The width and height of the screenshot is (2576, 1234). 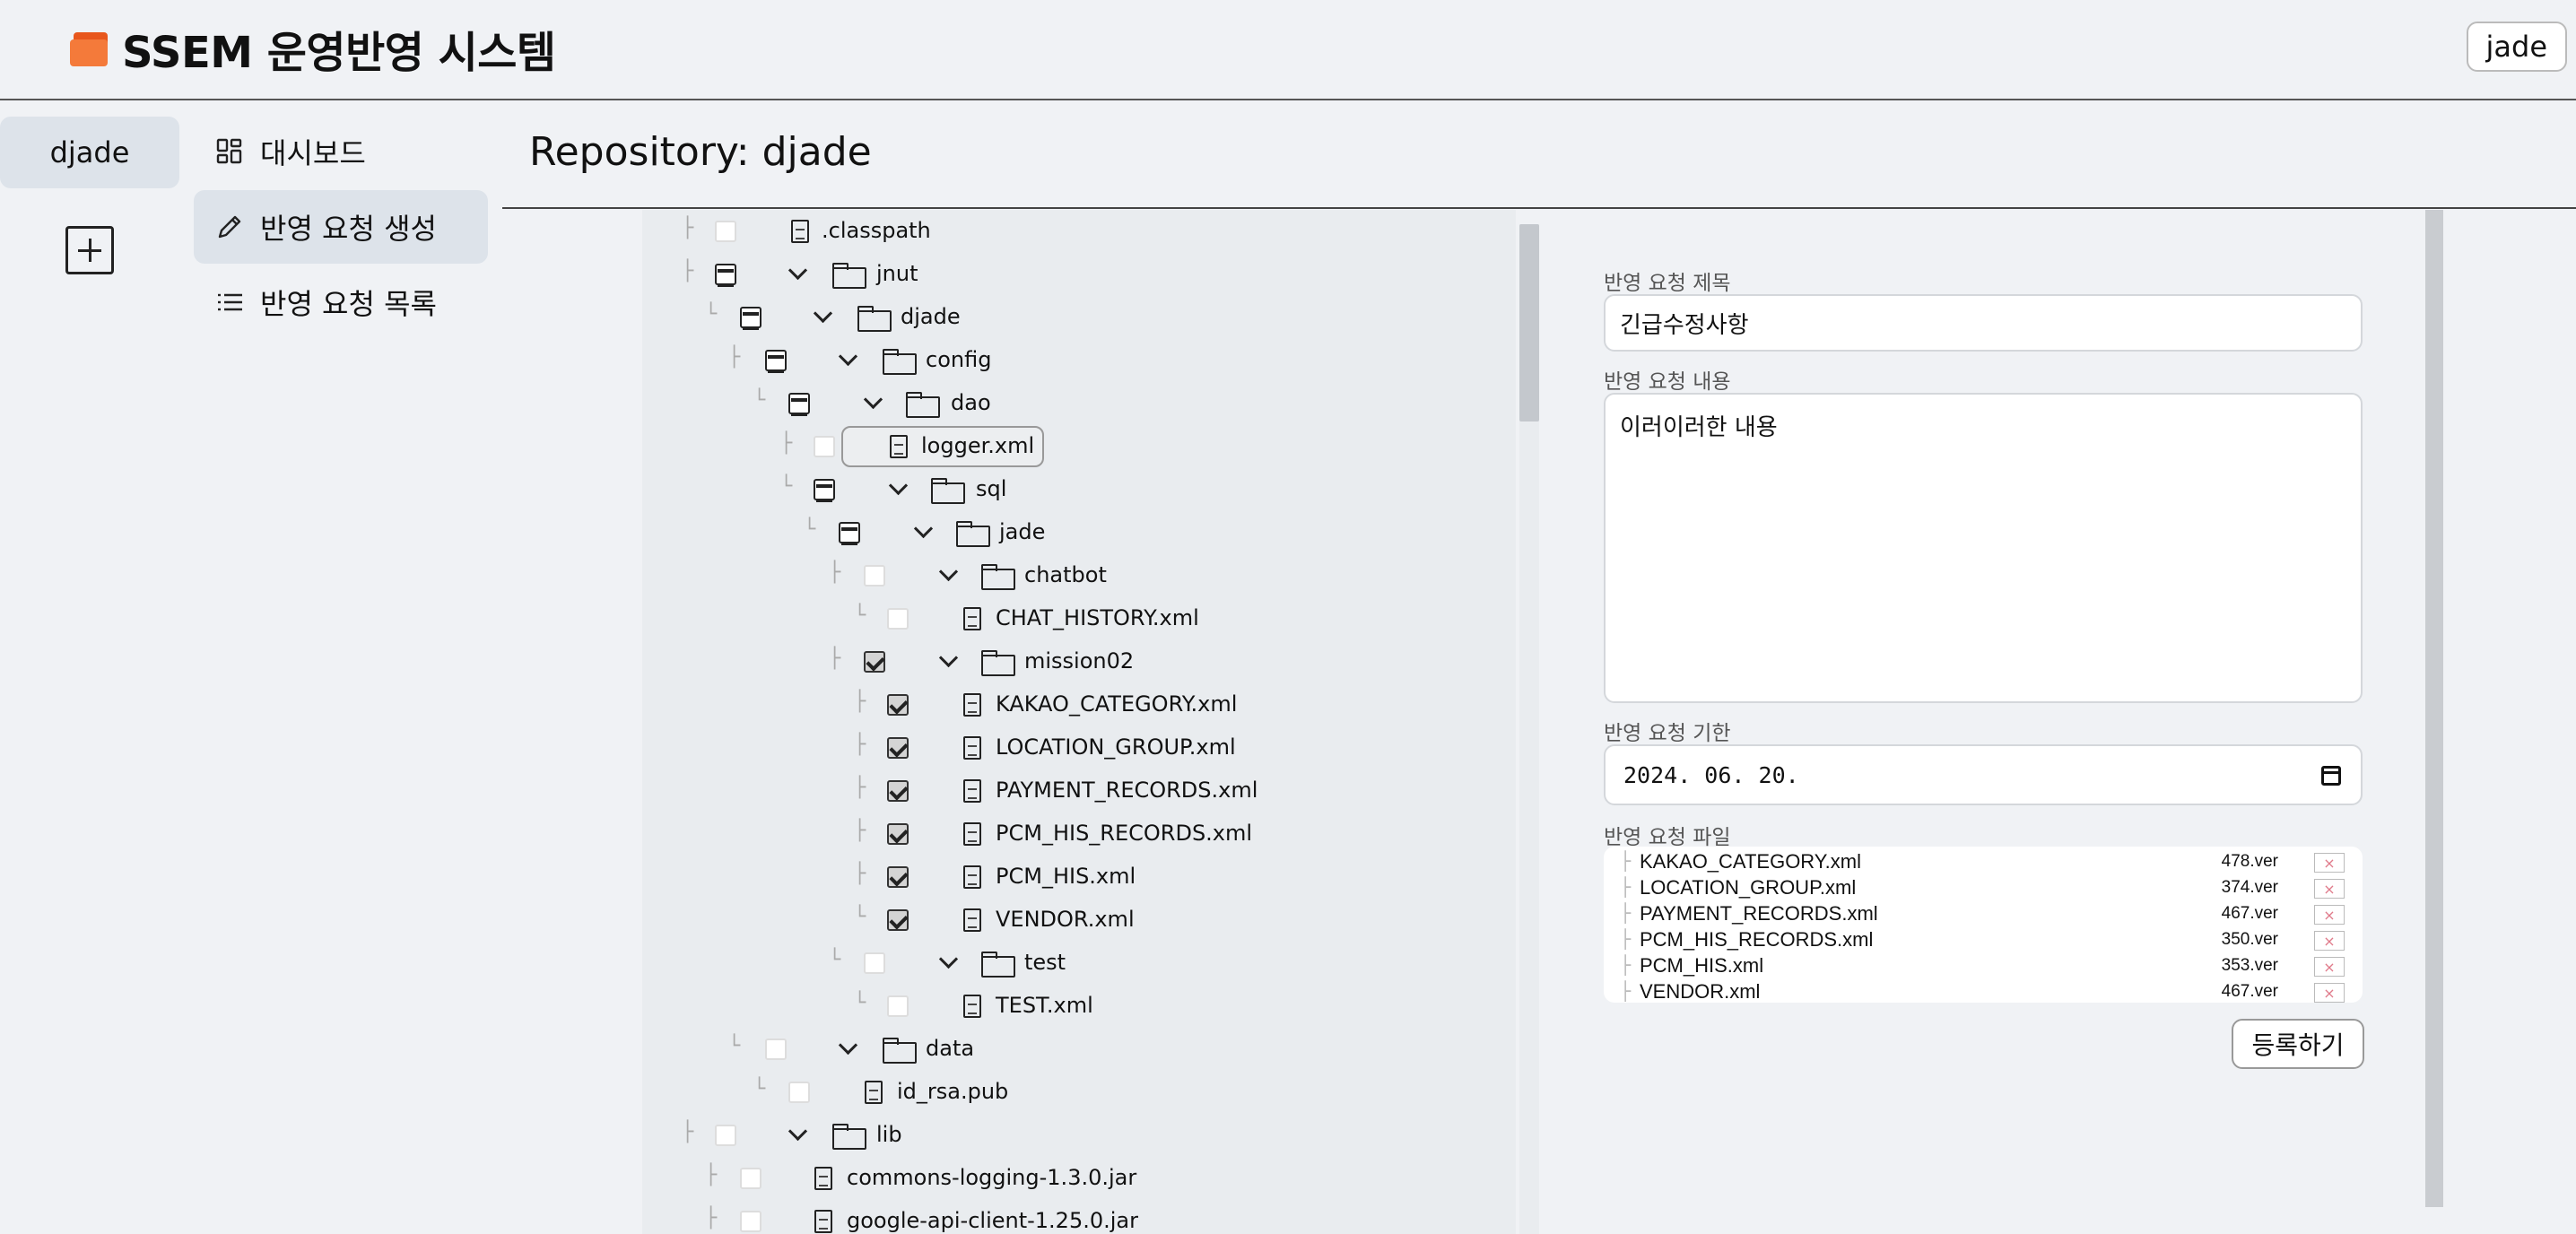 I want to click on add-repo-icon, so click(x=89, y=250).